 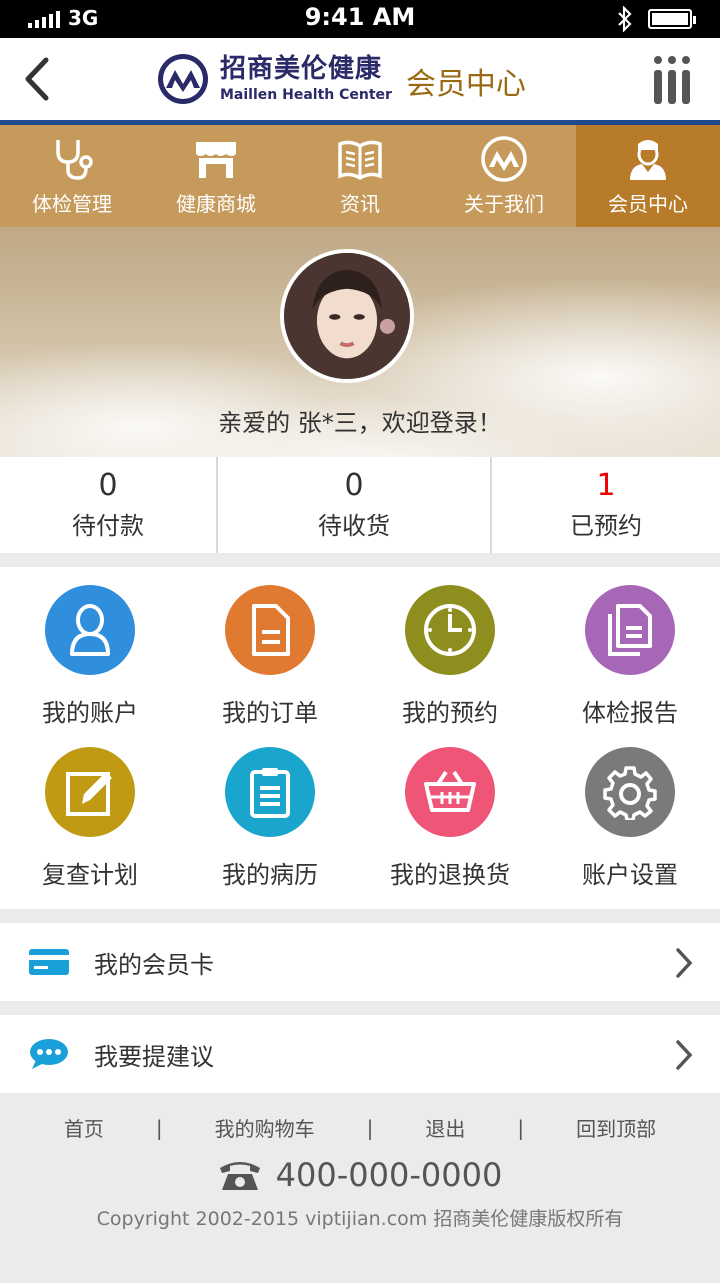 What do you see at coordinates (360, 962) in the screenshot?
I see `member-card-row: 我的会员卡` at bounding box center [360, 962].